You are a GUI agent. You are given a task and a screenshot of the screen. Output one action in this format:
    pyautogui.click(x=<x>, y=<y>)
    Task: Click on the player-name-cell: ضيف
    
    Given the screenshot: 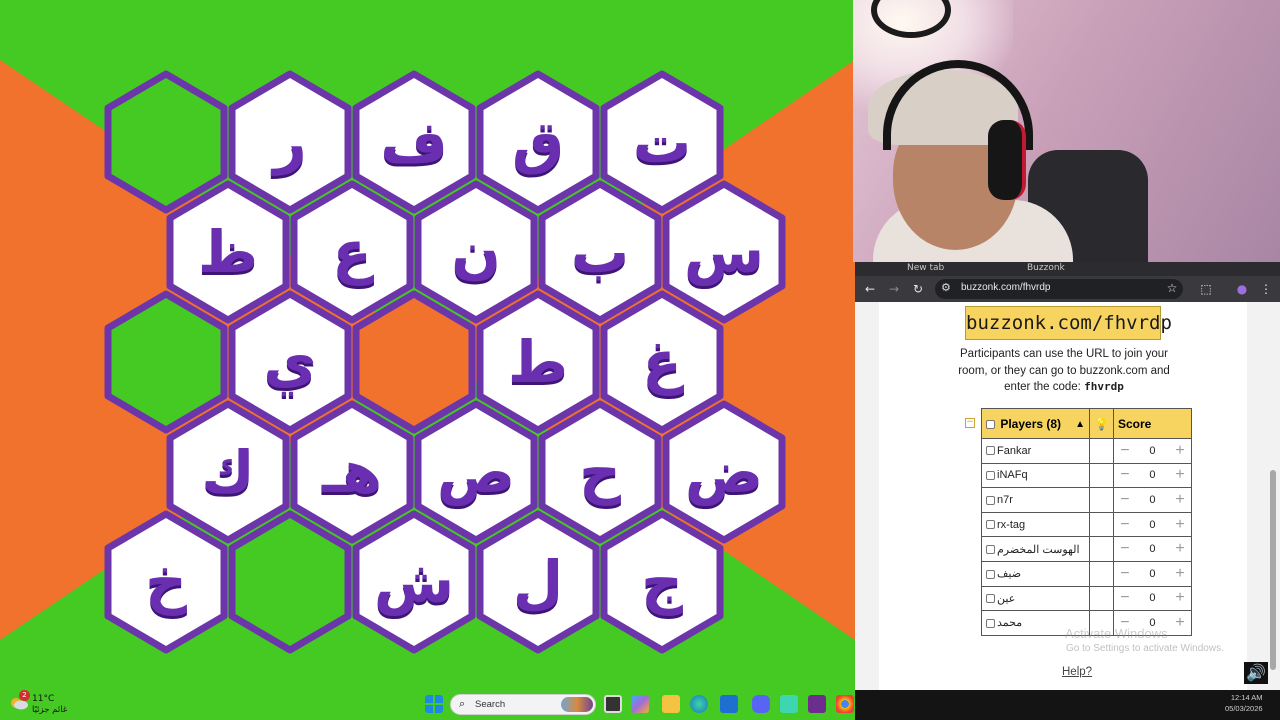 What is the action you would take?
    pyautogui.click(x=1035, y=573)
    